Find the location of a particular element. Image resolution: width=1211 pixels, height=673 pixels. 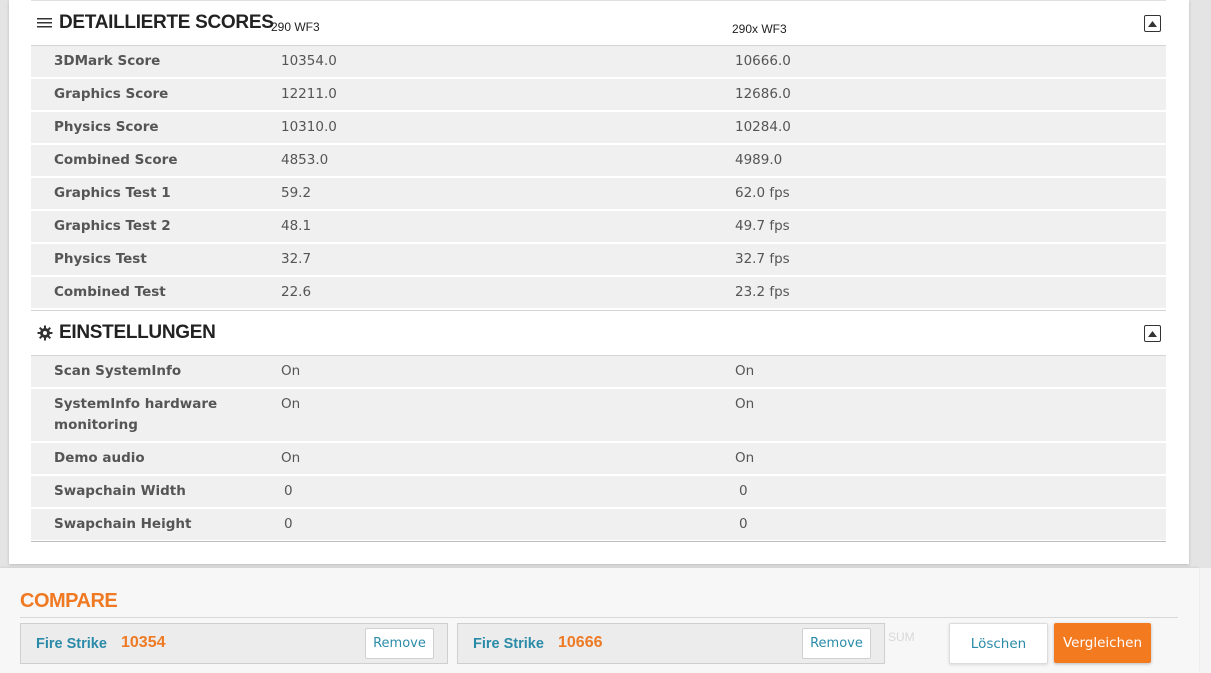

row-value-1: 10310.0 is located at coordinates (309, 127).